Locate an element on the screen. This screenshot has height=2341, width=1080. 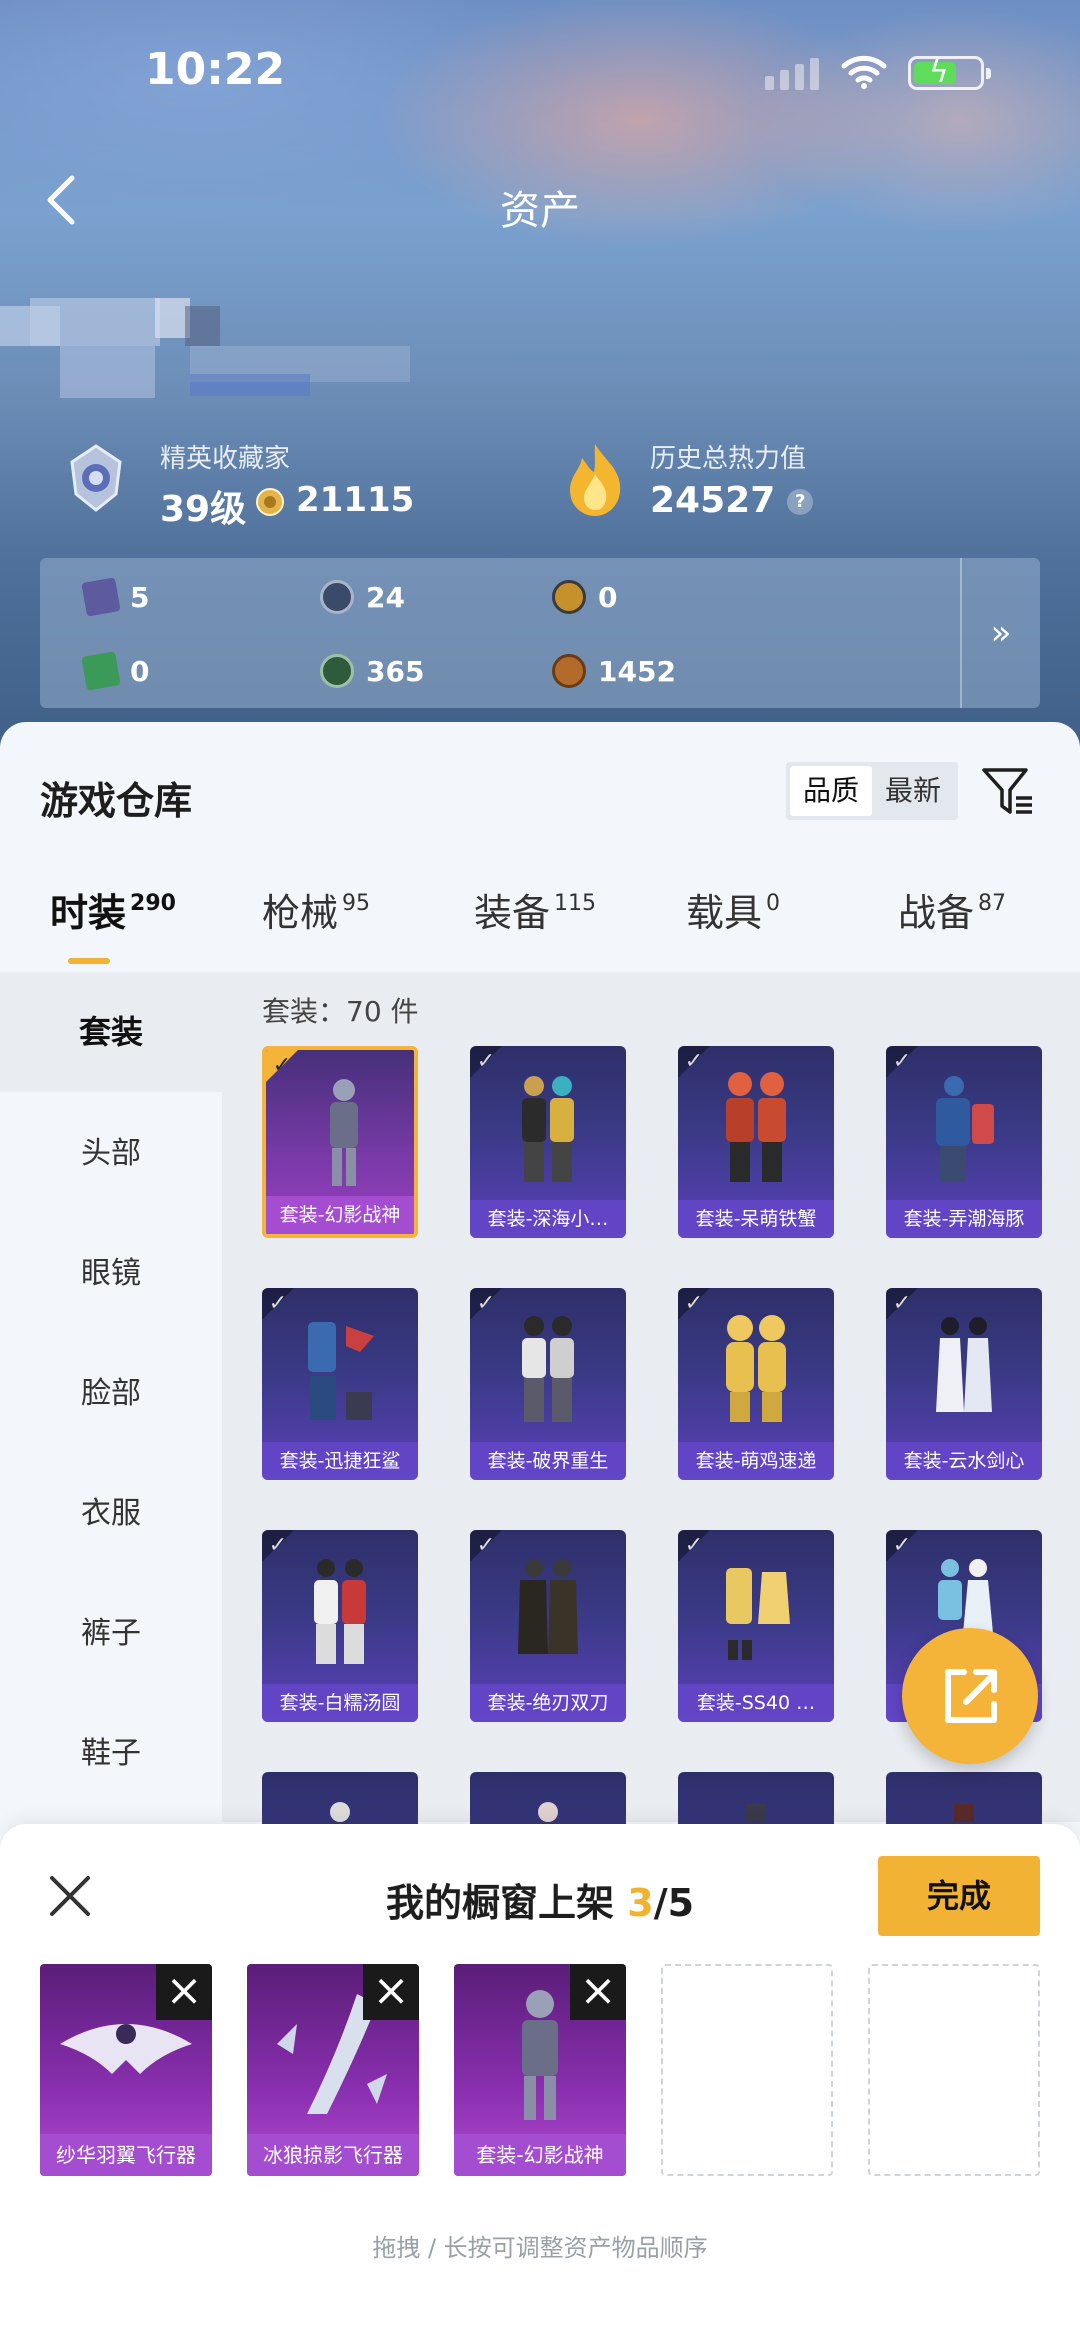
item-card: ✓ 套装-云水剑心 is located at coordinates (964, 1384).